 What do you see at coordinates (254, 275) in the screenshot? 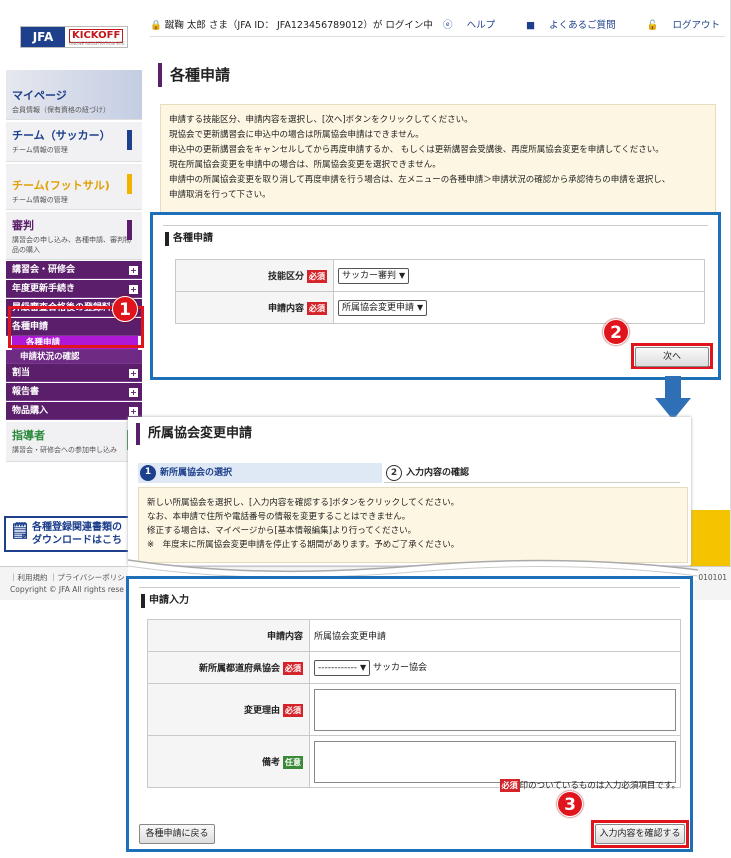
I see `skill-category-label: 技能区分 必須` at bounding box center [254, 275].